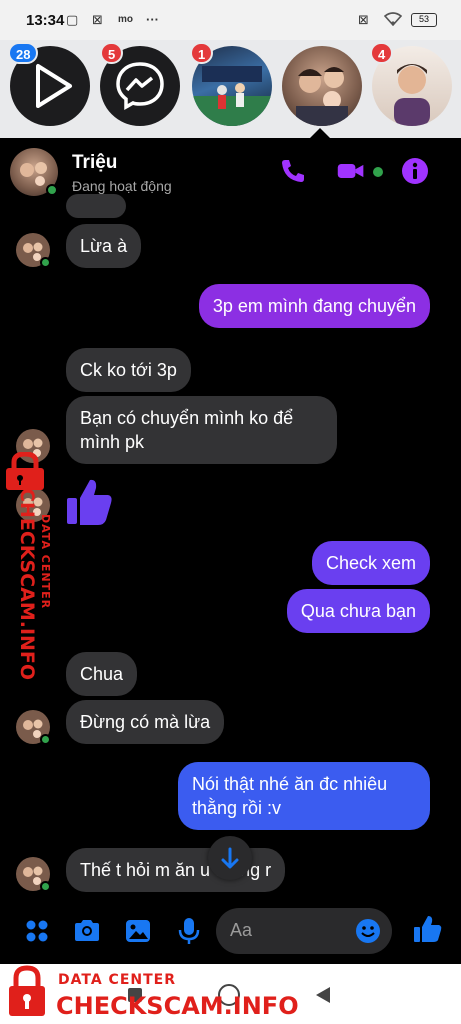 This screenshot has height=1024, width=461. What do you see at coordinates (351, 171) in the screenshot?
I see `video-camera-icon` at bounding box center [351, 171].